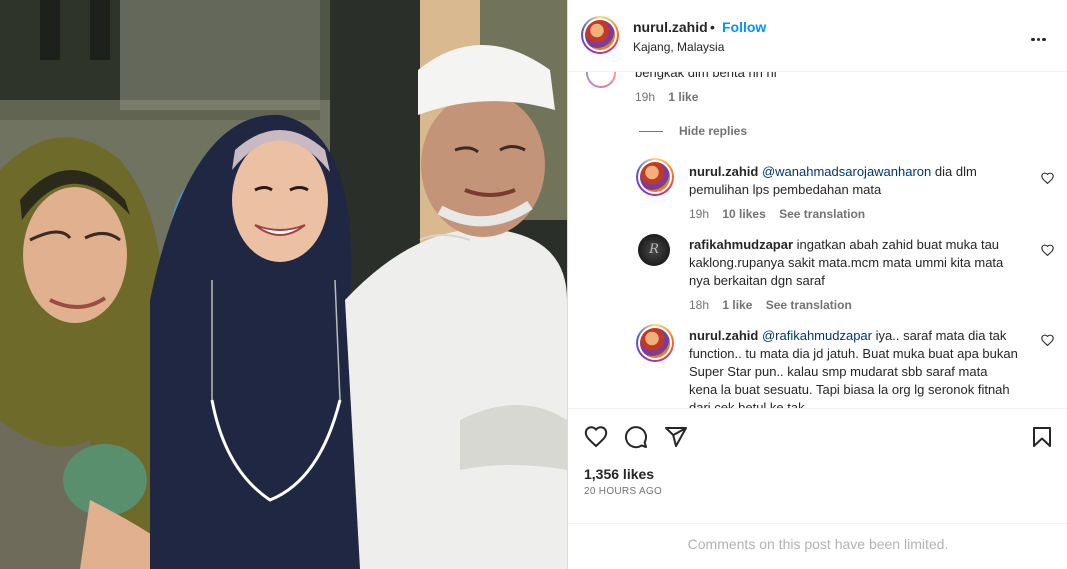 The image size is (1067, 569). I want to click on more-options-icon, so click(1040, 36).